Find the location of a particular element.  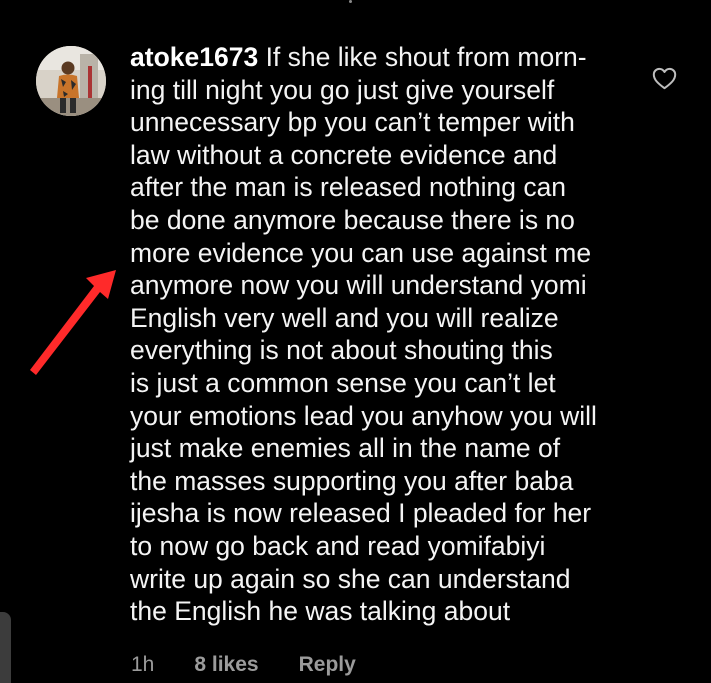

comment-line-17: write up again so she can understand is located at coordinates (350, 578).